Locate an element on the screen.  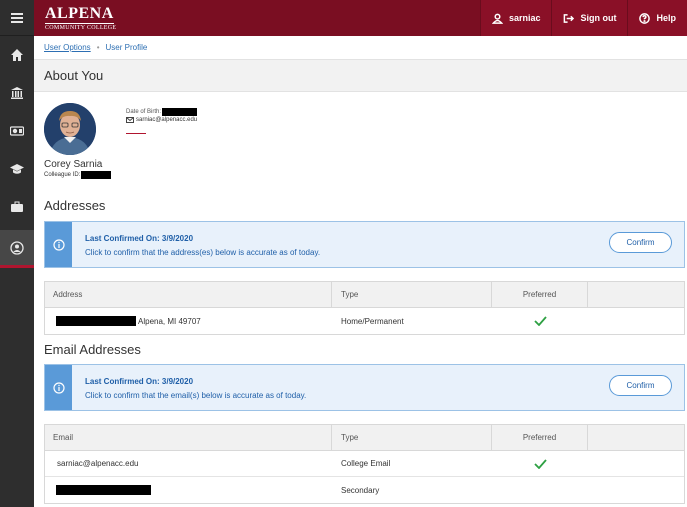
email-type: College Email is located at coordinates (366, 463).